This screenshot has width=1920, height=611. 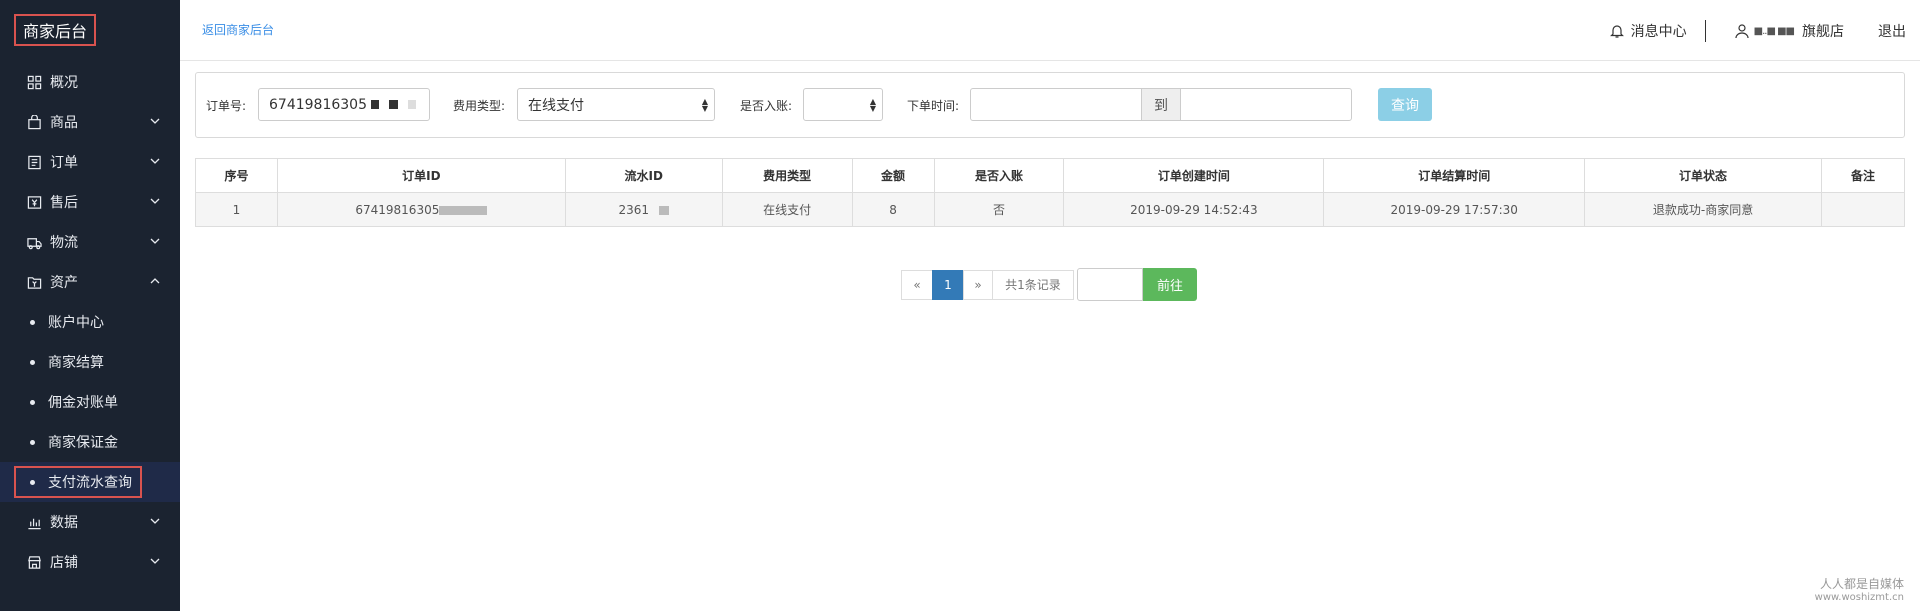 I want to click on next-page-button: », so click(x=978, y=284).